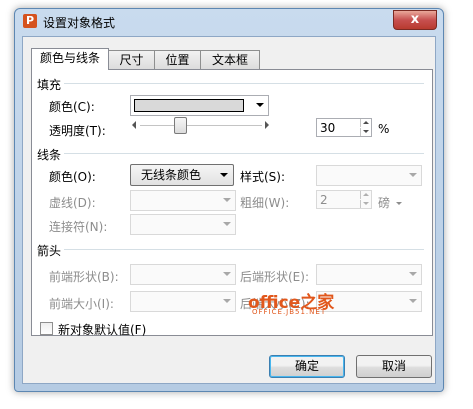 The image size is (473, 409). What do you see at coordinates (307, 366) in the screenshot?
I see `ok-button: 确定` at bounding box center [307, 366].